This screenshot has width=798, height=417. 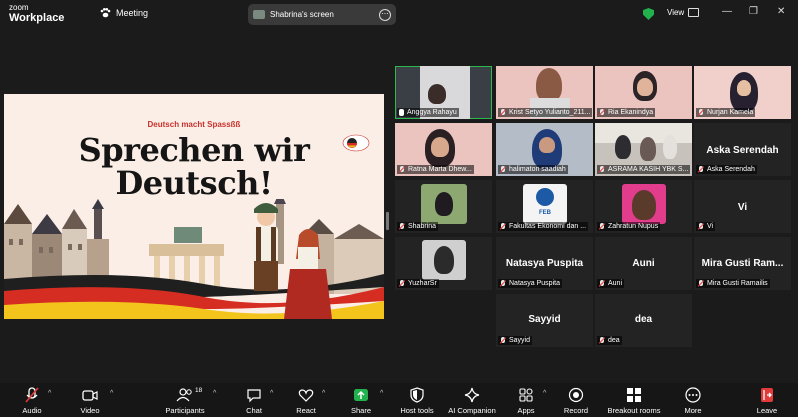 I want to click on participant-tile: Zahratun Nupus, so click(x=643, y=206).